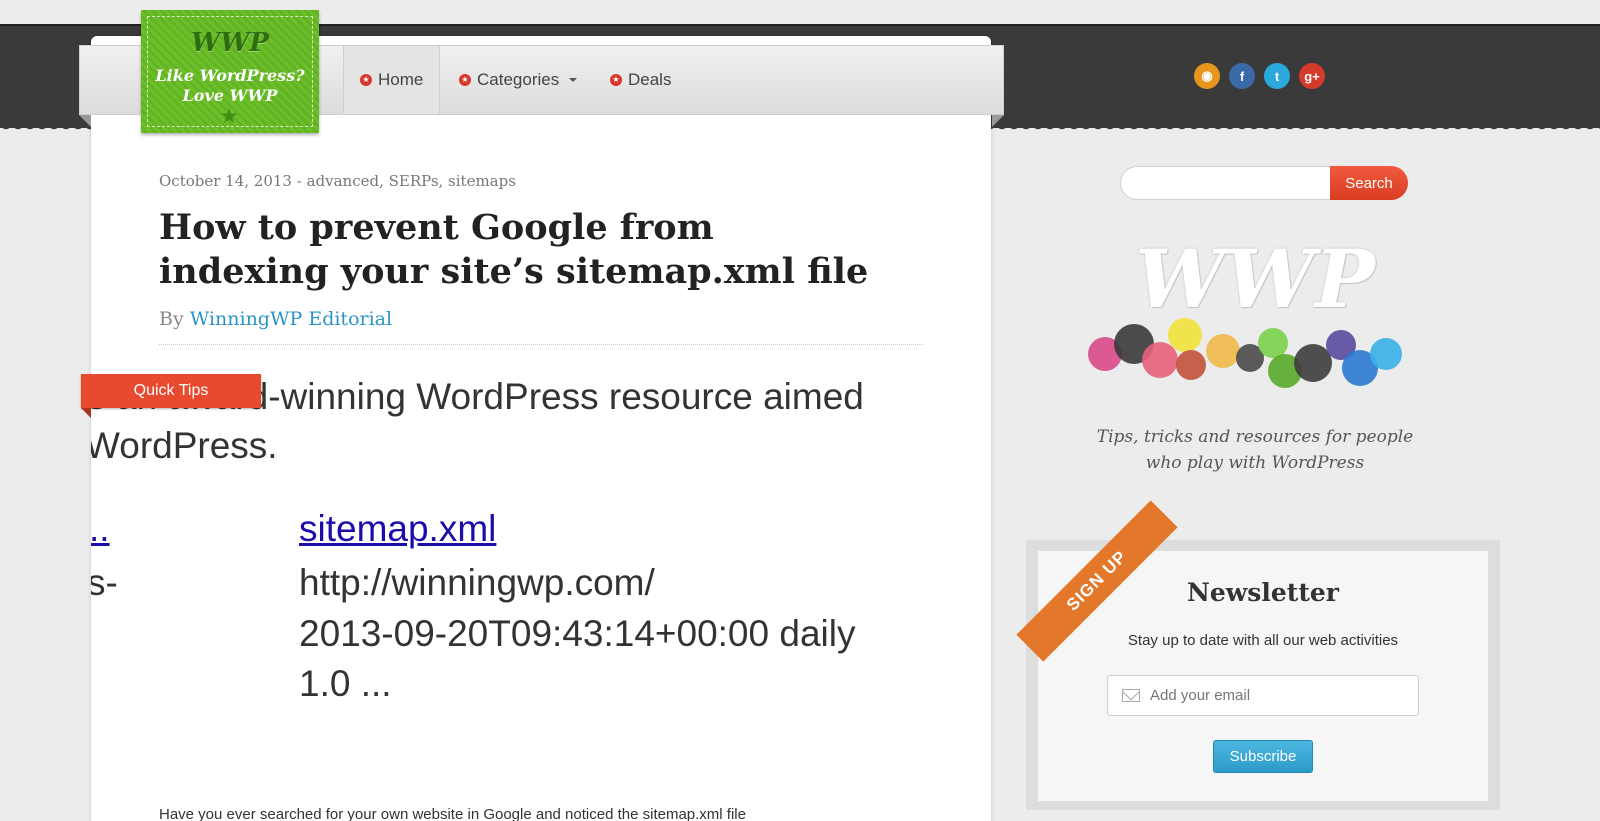  What do you see at coordinates (650, 79) in the screenshot?
I see `nav-deals-label: Deals` at bounding box center [650, 79].